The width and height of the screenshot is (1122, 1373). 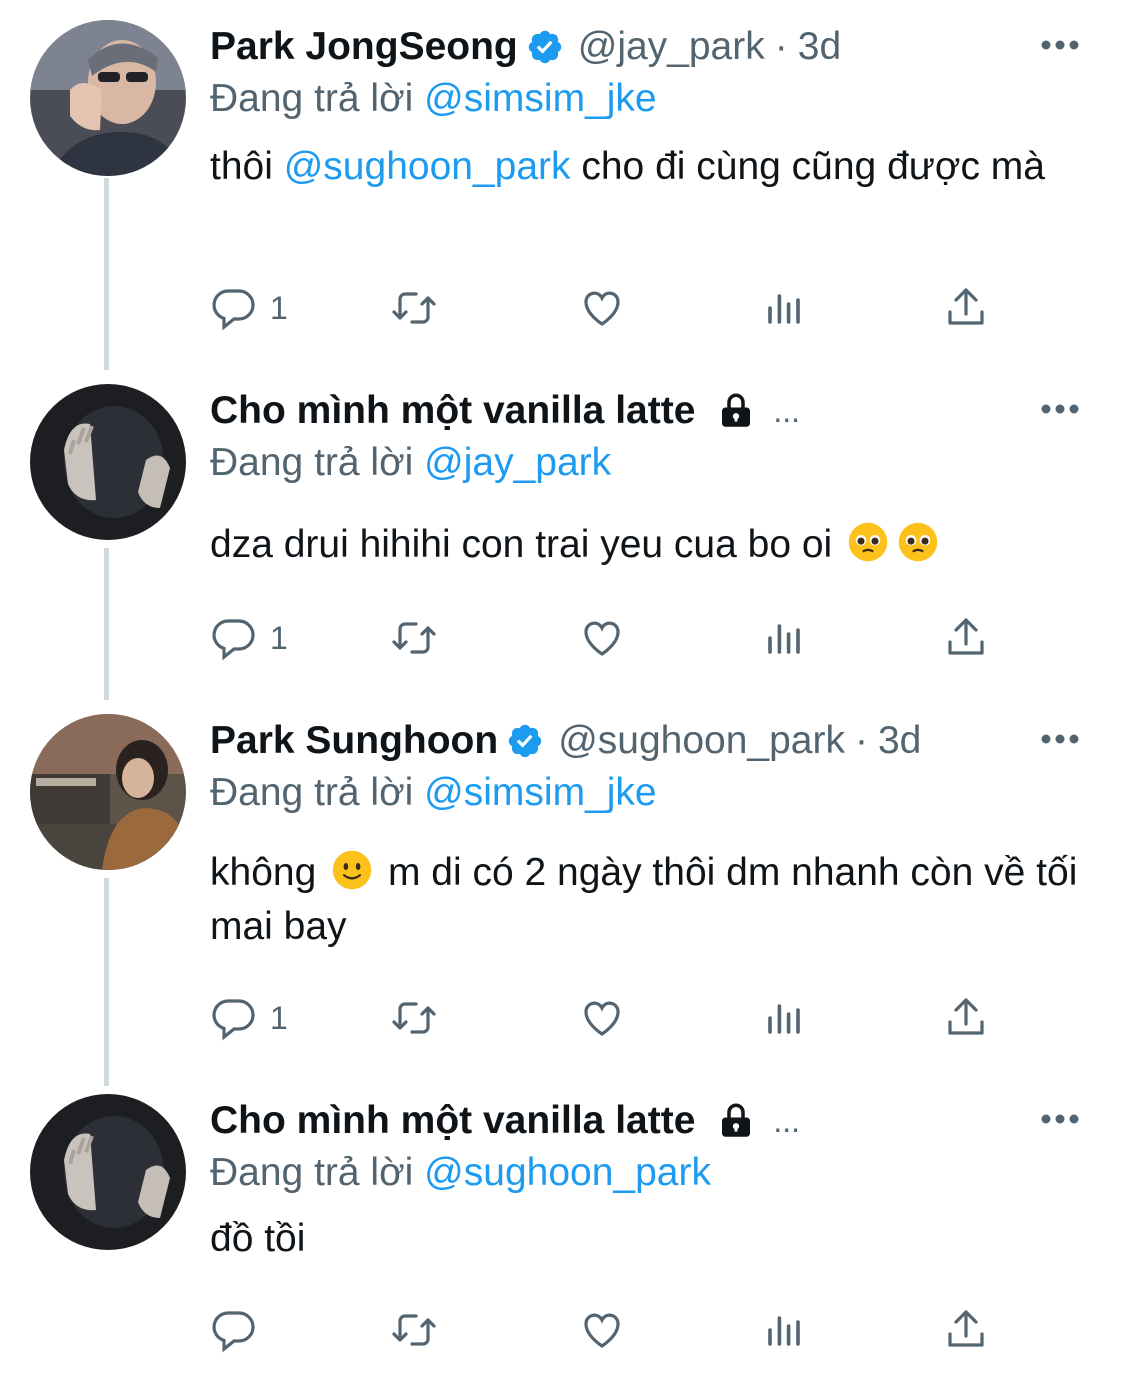 I want to click on tweet-actions, so click(x=610, y=1330).